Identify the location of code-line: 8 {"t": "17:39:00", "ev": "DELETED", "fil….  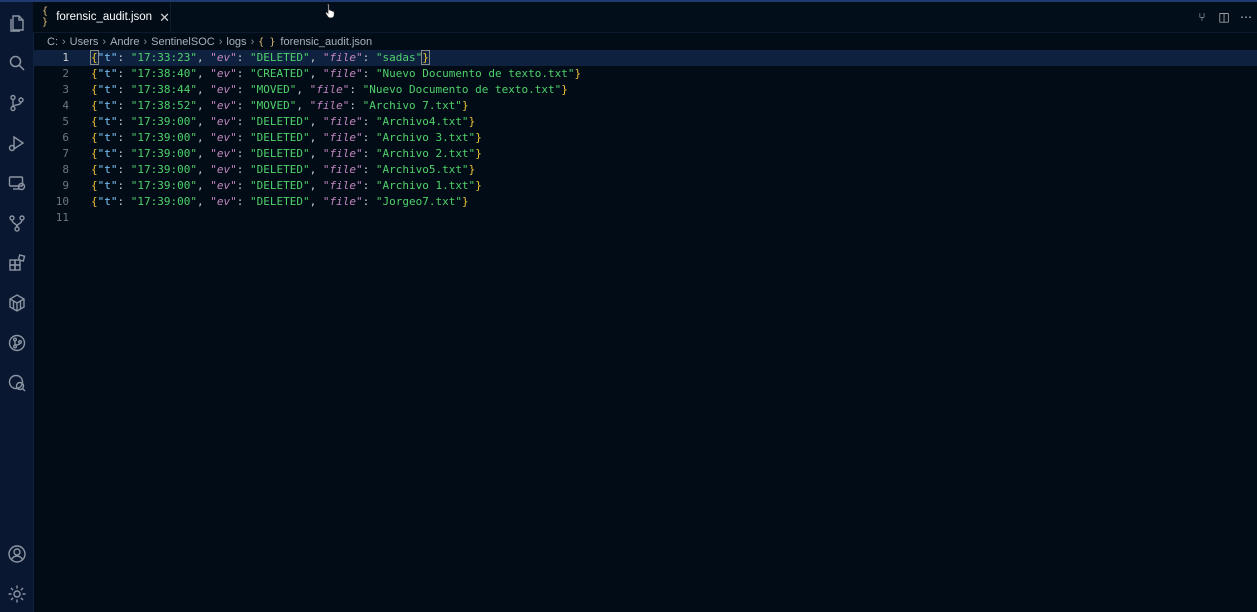
(645, 170).